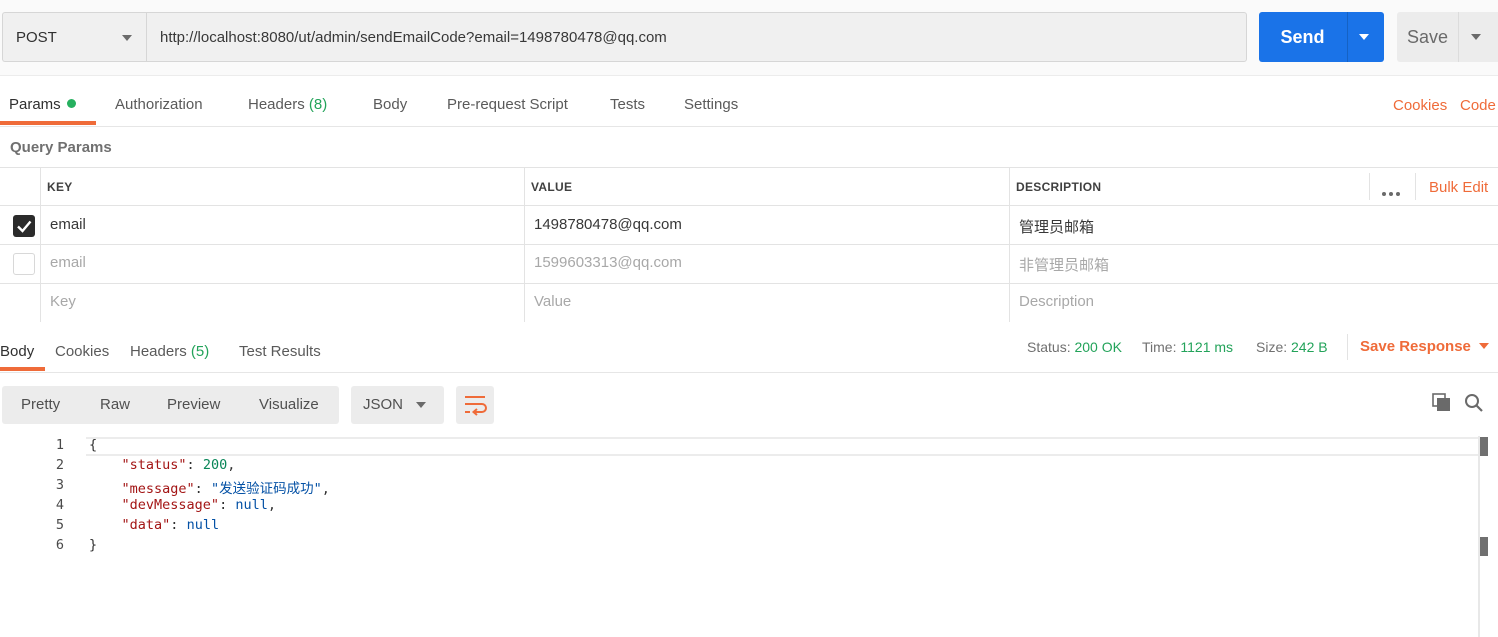 This screenshot has height=637, width=1498. Describe the element at coordinates (82, 351) in the screenshot. I see `resp-tab-cookies: Cookies` at that location.